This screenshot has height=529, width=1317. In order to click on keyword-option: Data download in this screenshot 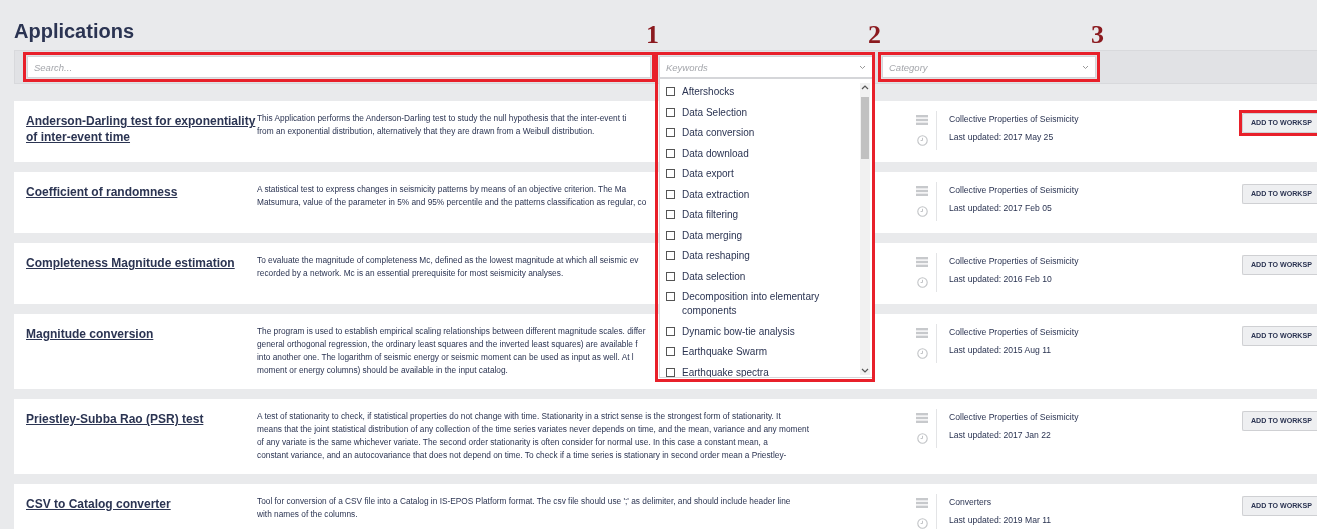, I will do `click(756, 153)`.